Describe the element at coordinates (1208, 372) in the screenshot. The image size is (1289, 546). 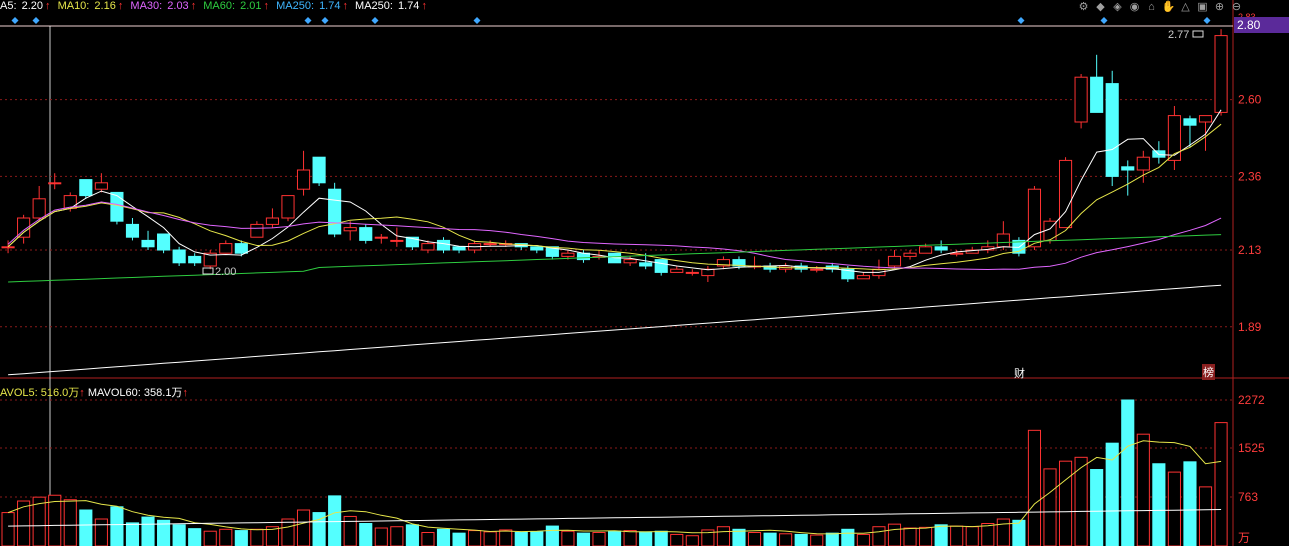
I see `rank-badge: 榜` at that location.